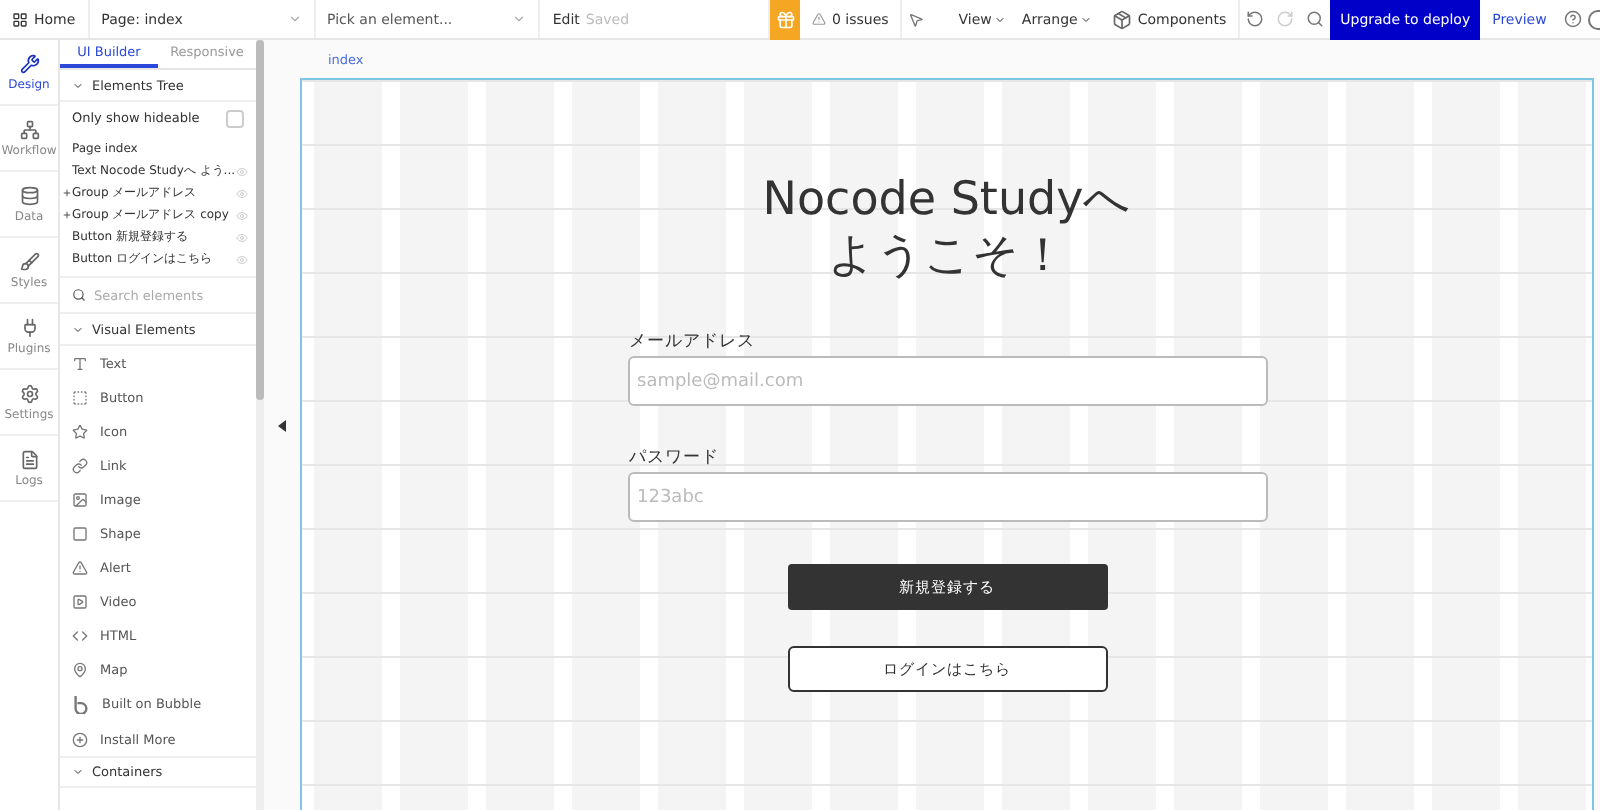  I want to click on shape-icon, so click(80, 534).